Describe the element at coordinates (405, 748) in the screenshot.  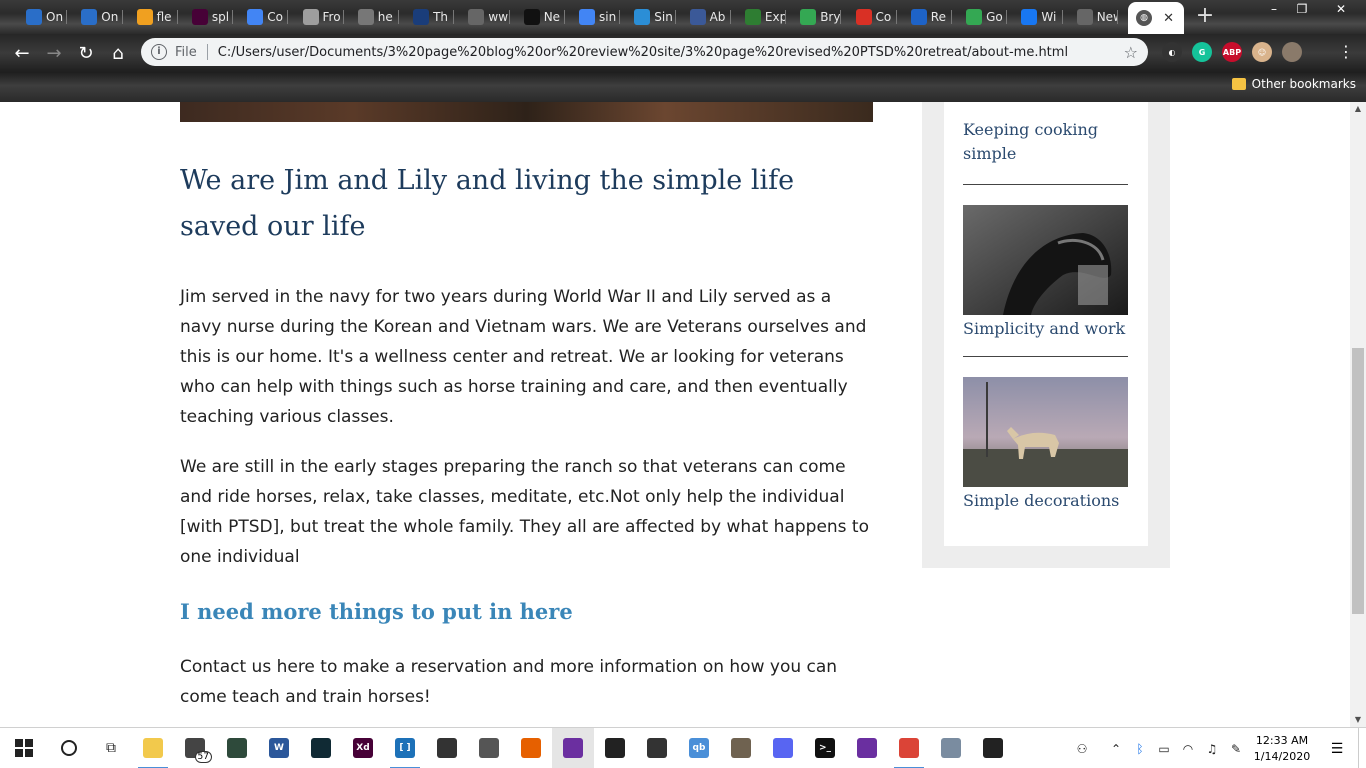
I see `taskbar-app-button: [ ]` at that location.